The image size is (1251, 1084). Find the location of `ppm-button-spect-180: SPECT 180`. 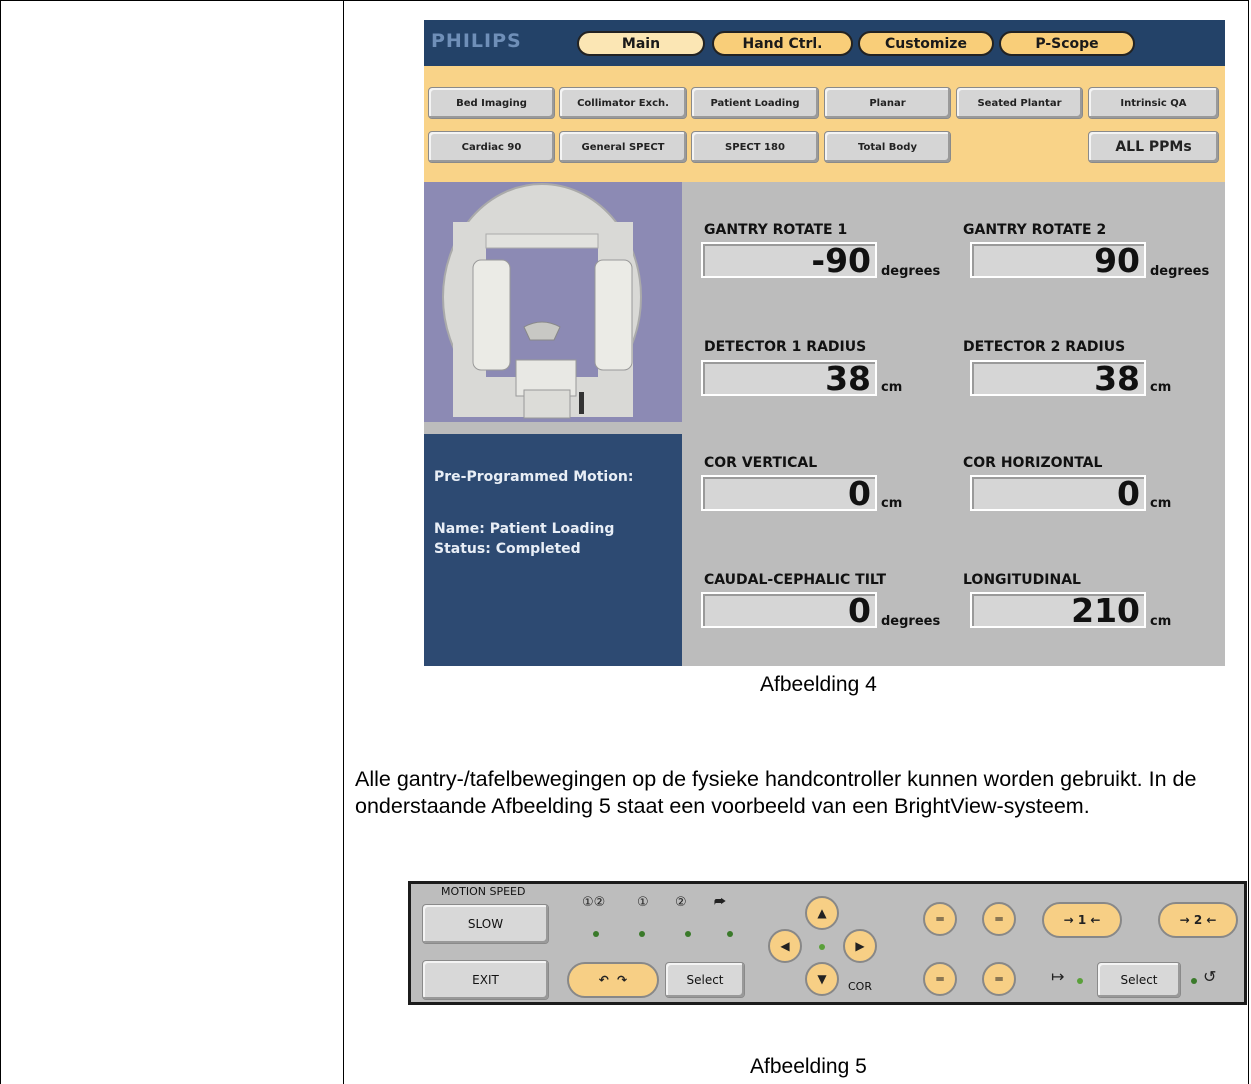

ppm-button-spect-180: SPECT 180 is located at coordinates (755, 147).